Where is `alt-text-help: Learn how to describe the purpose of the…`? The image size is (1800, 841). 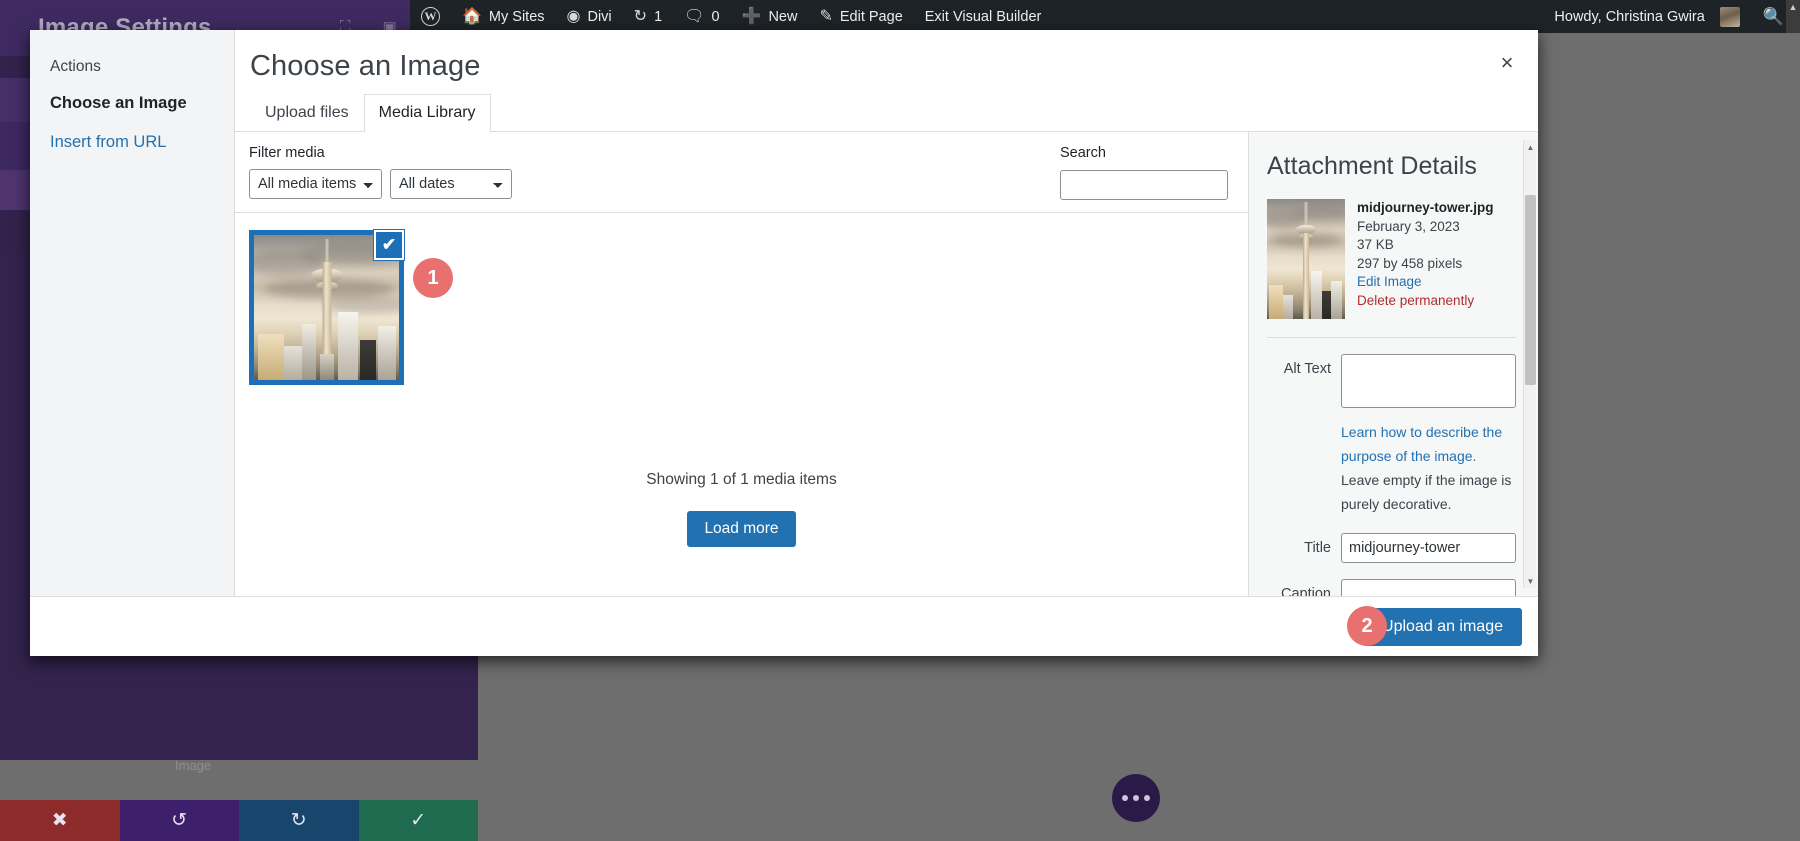
alt-text-help: Learn how to describe the purpose of the… is located at coordinates (1428, 468).